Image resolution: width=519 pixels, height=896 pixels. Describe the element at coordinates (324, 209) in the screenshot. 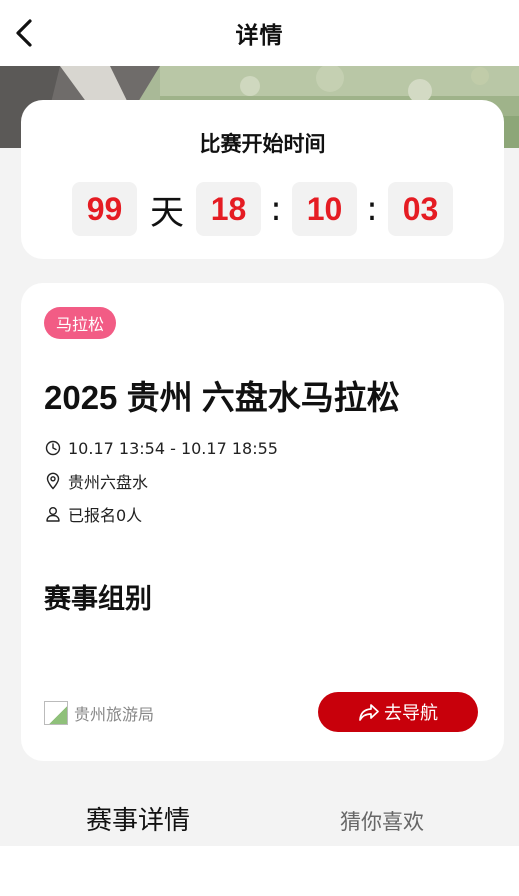

I see `countdown-minutes: 10` at that location.